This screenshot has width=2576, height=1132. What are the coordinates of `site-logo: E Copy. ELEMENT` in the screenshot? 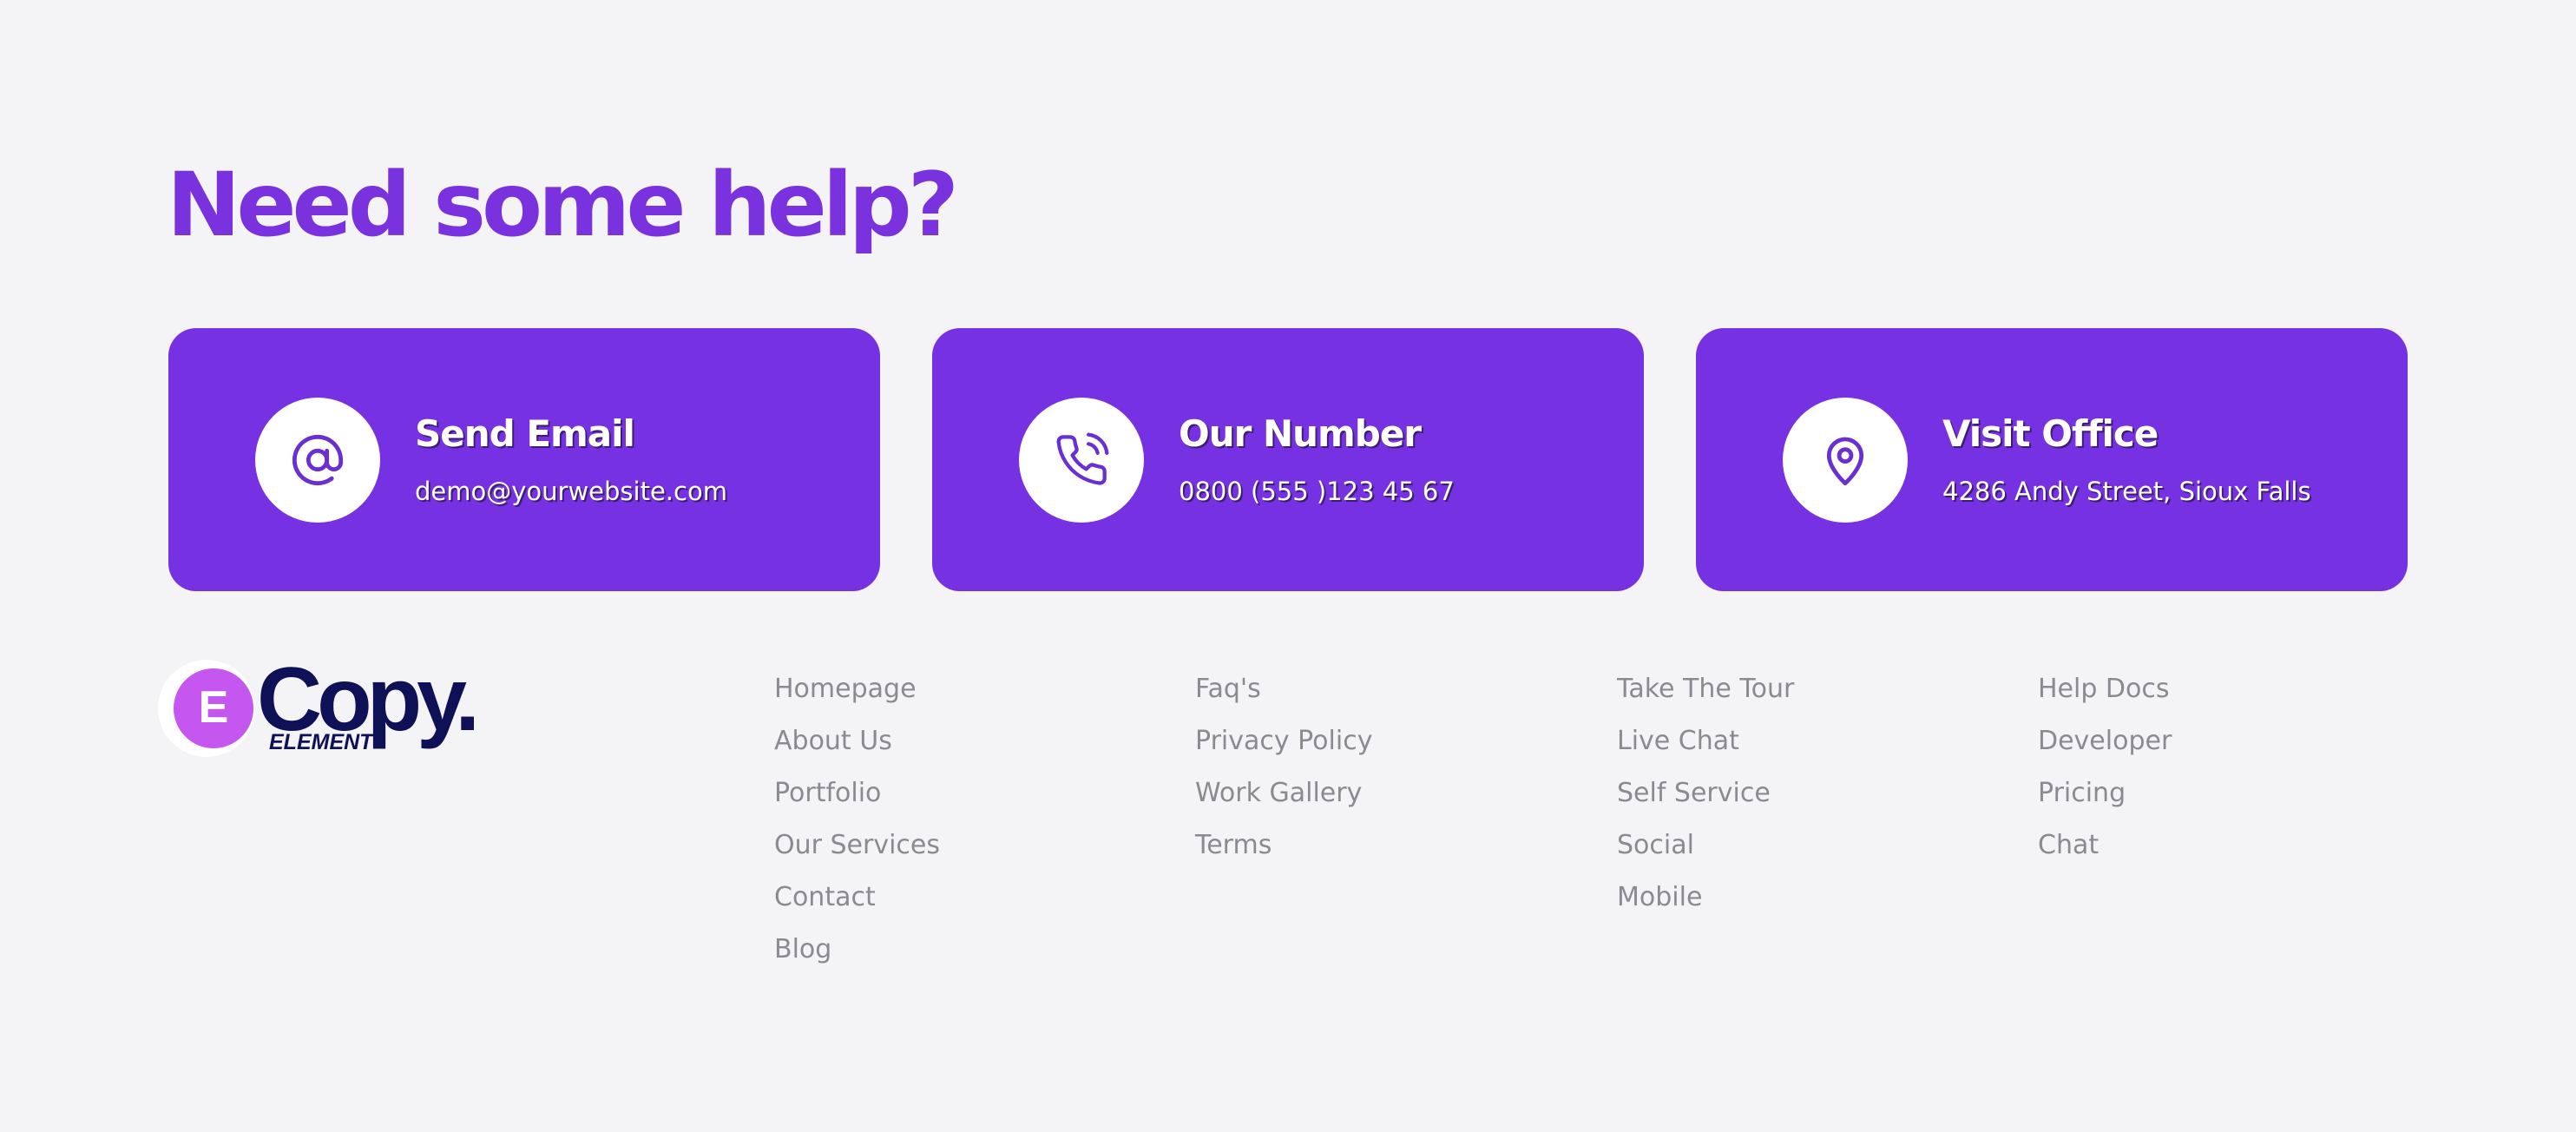 It's located at (329, 708).